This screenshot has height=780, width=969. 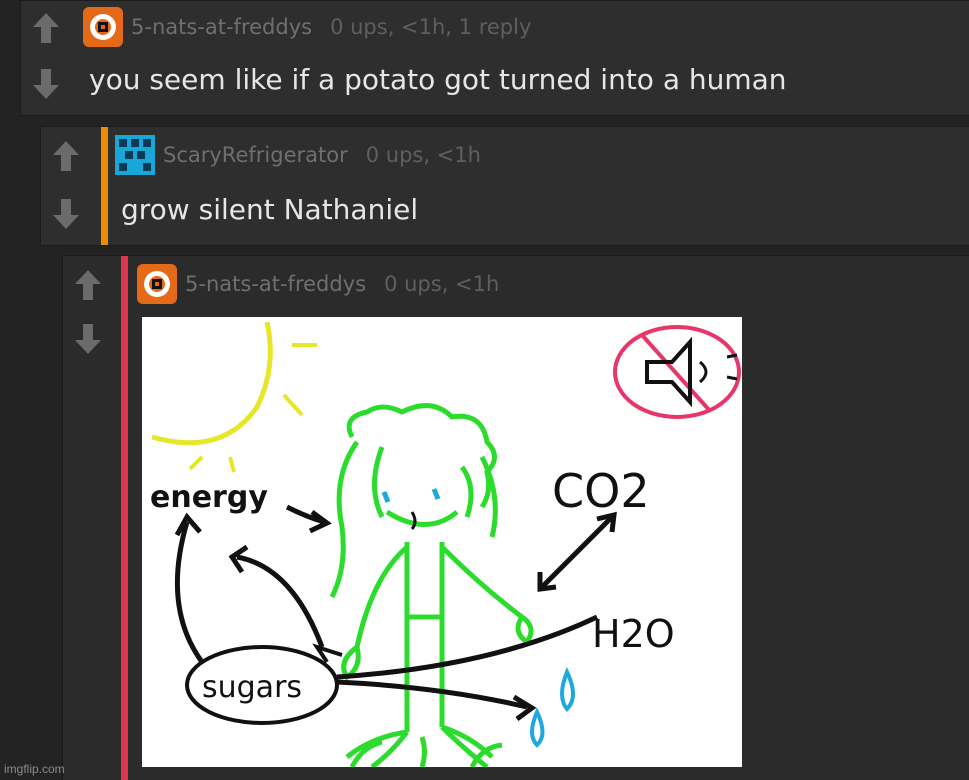 I want to click on label-sugars: sugars, so click(x=252, y=687).